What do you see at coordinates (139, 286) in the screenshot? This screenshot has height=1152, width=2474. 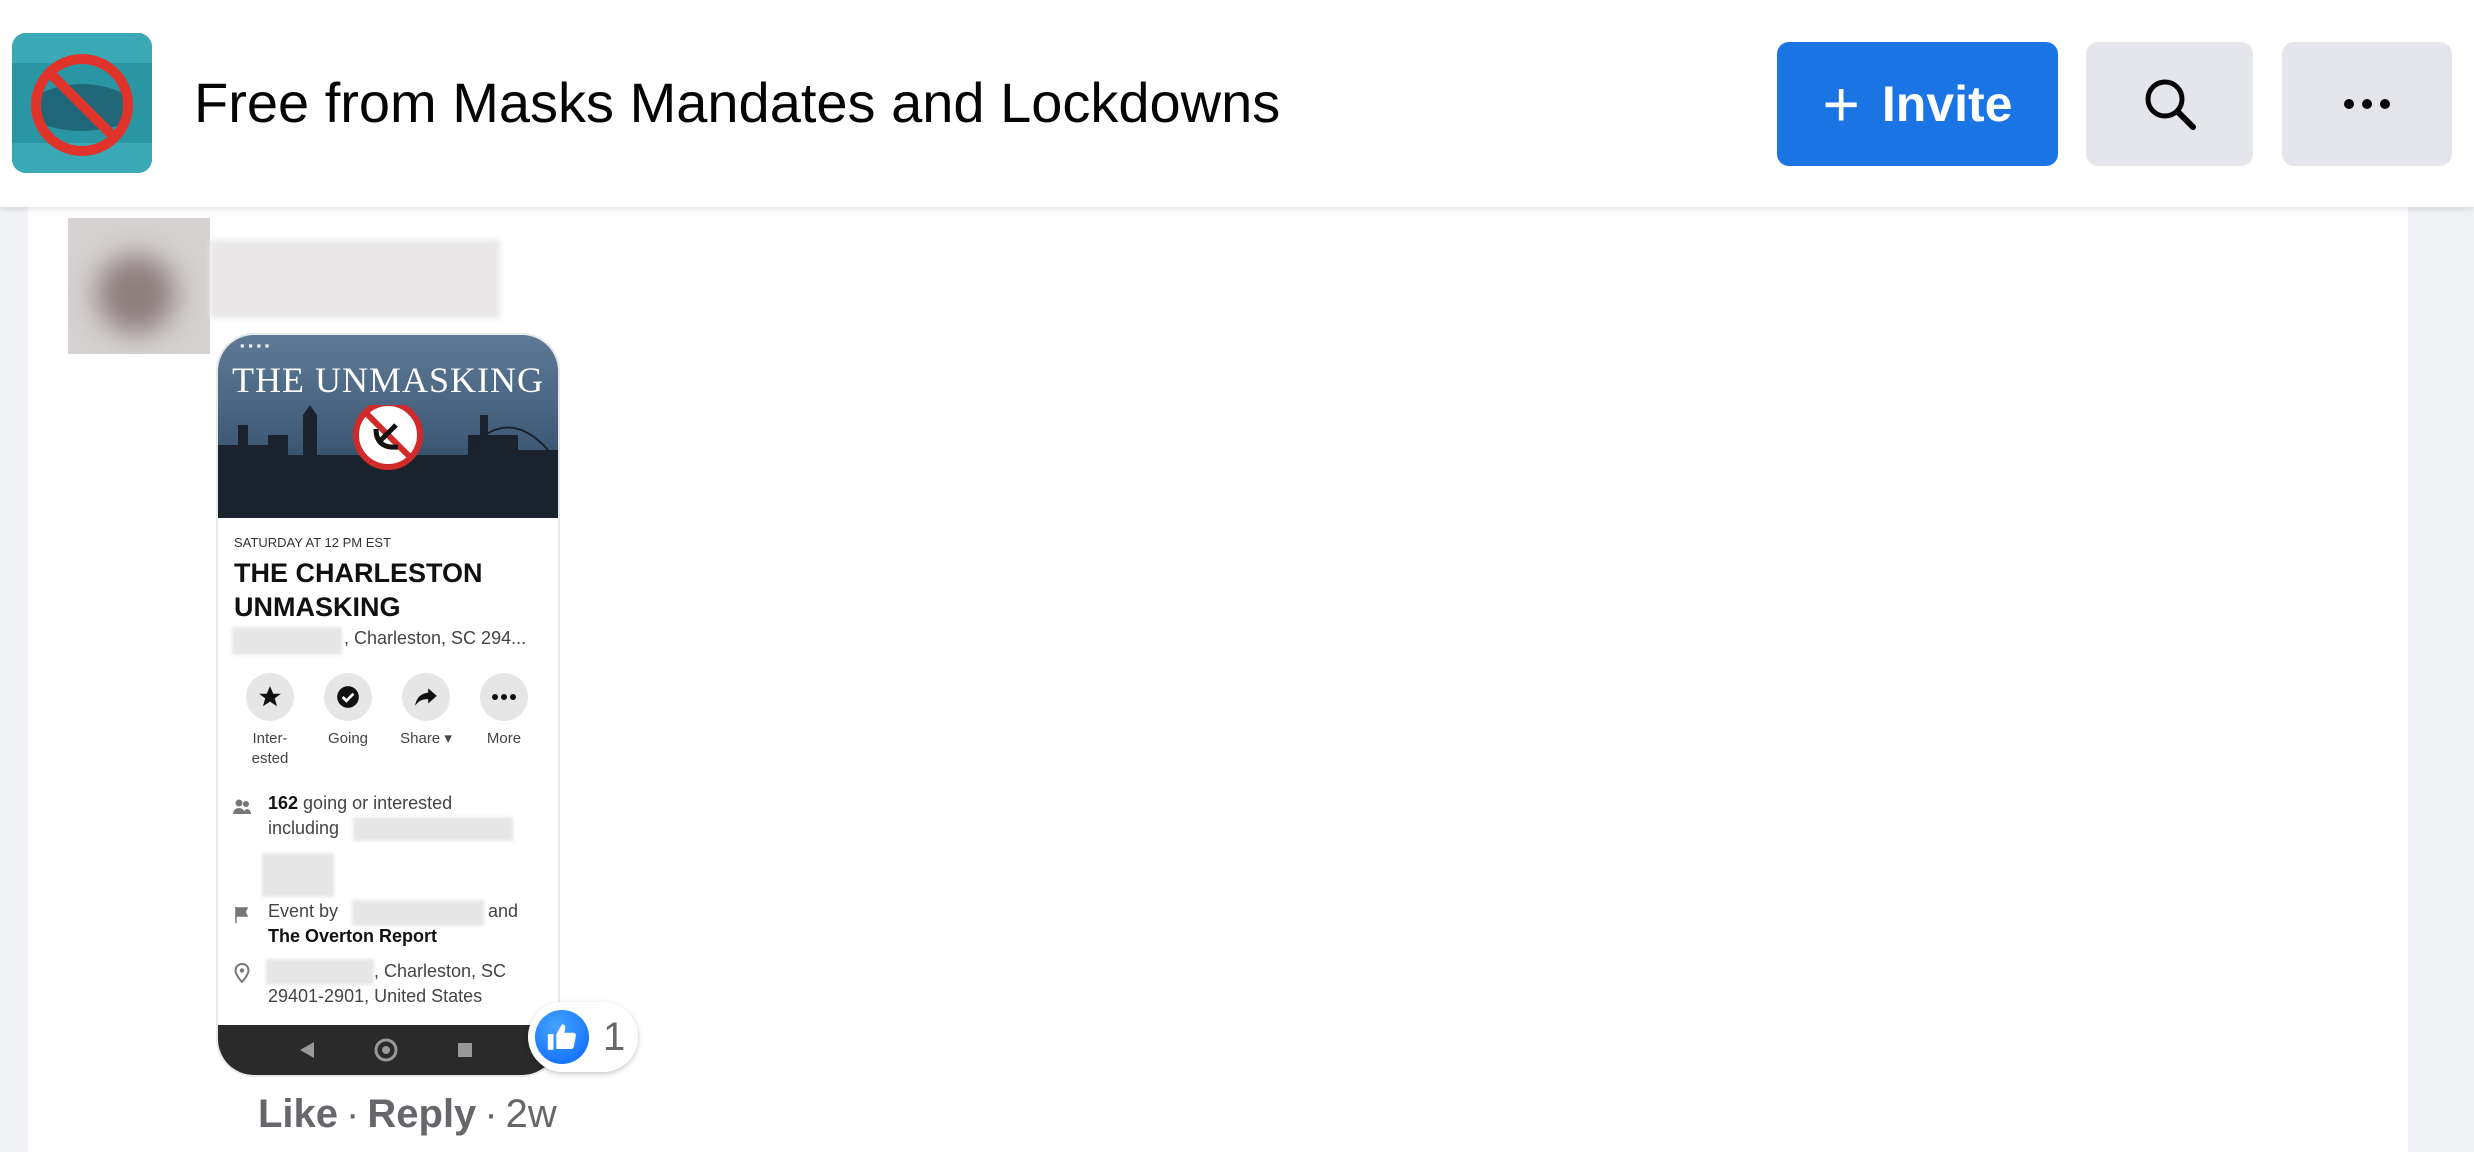 I see `commenter-avatar` at bounding box center [139, 286].